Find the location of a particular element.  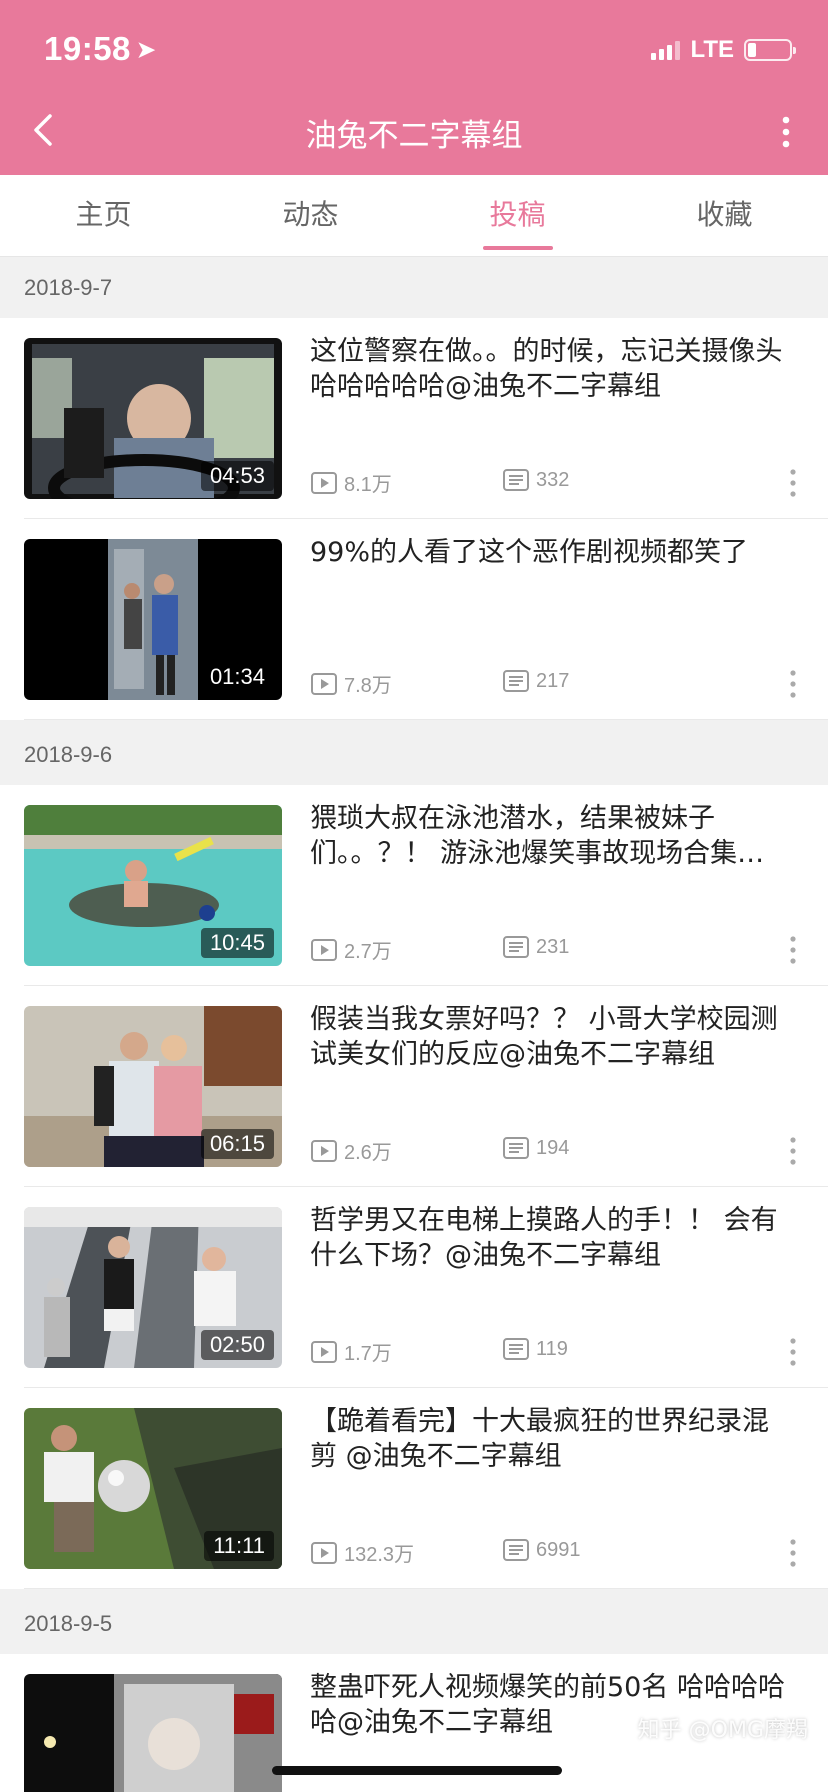

location-arrow-icon: ➤ is located at coordinates (146, 49).